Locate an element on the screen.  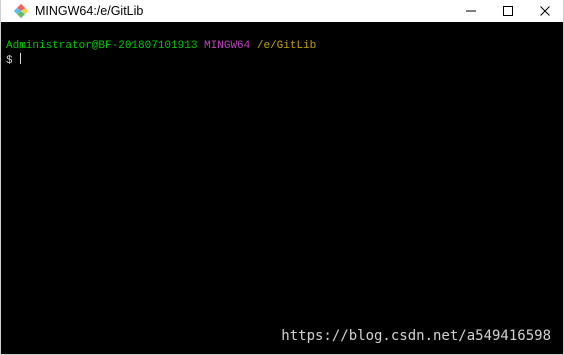
vertical-scrollbar is located at coordinates (556, 188).